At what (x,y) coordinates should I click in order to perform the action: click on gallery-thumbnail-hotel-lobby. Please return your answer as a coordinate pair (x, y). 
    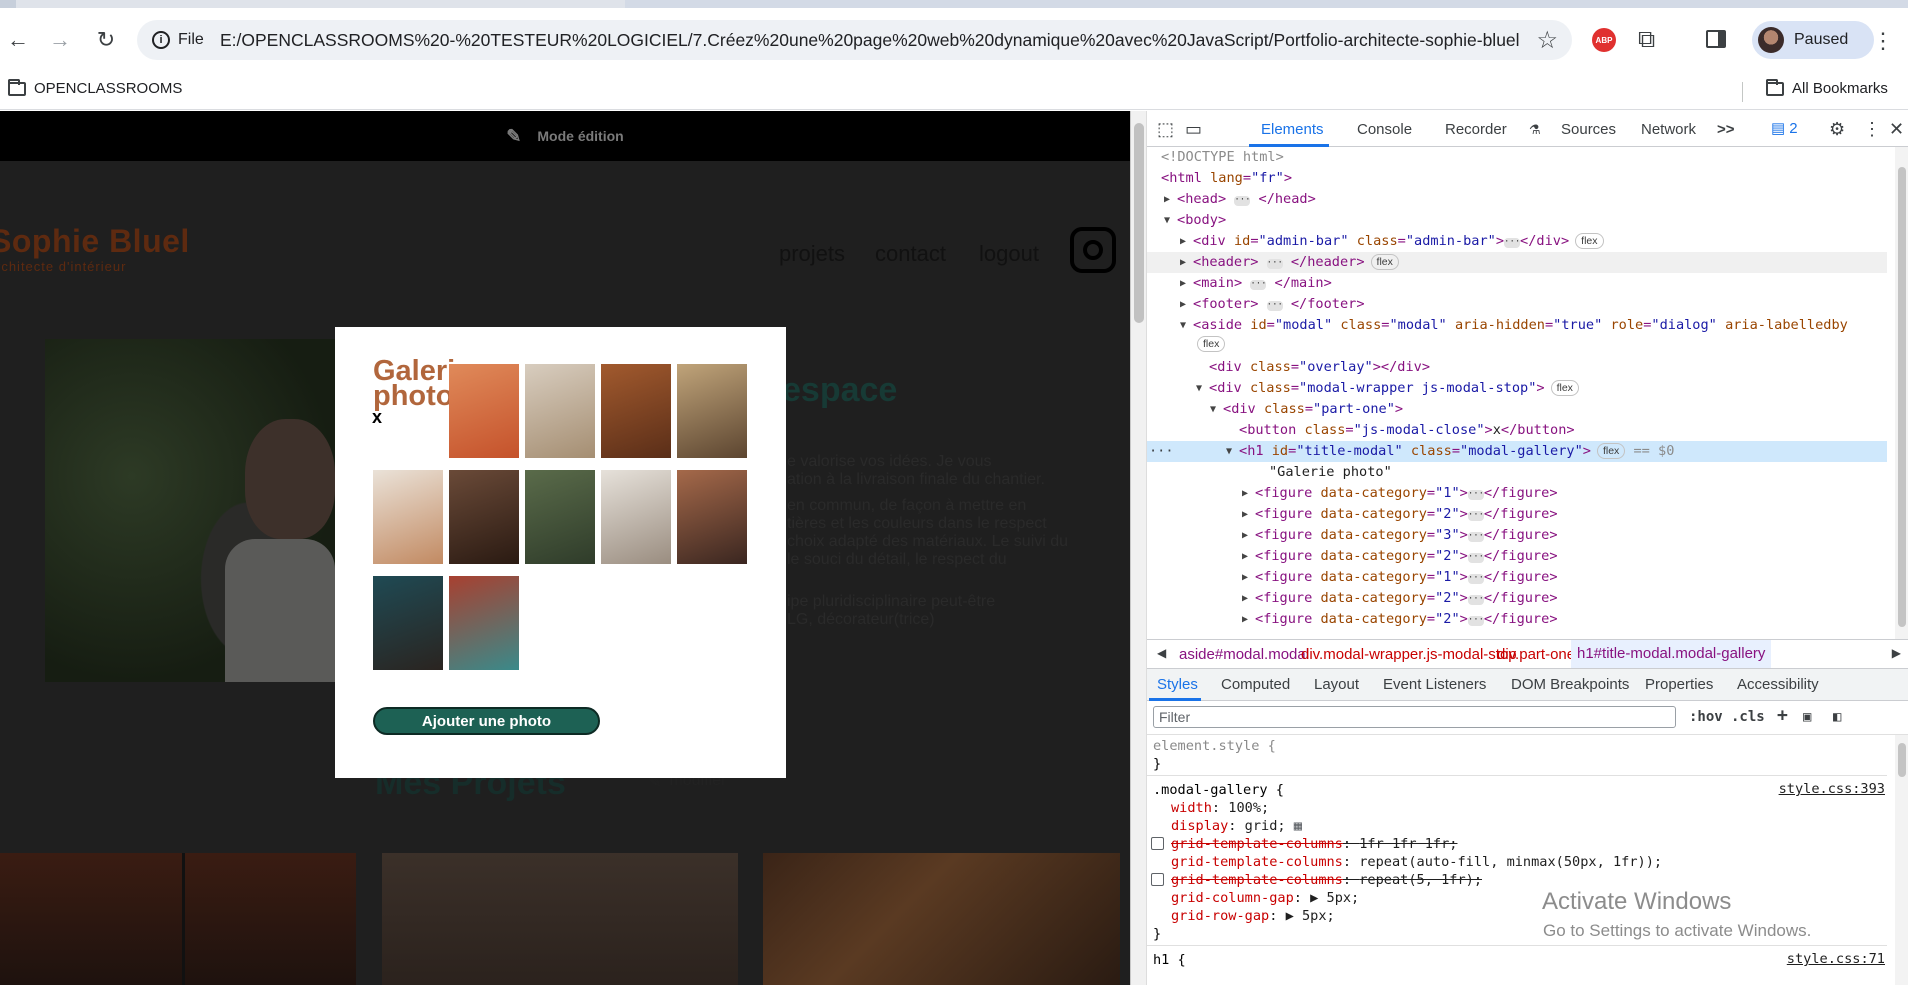
    Looking at the image, I should click on (712, 411).